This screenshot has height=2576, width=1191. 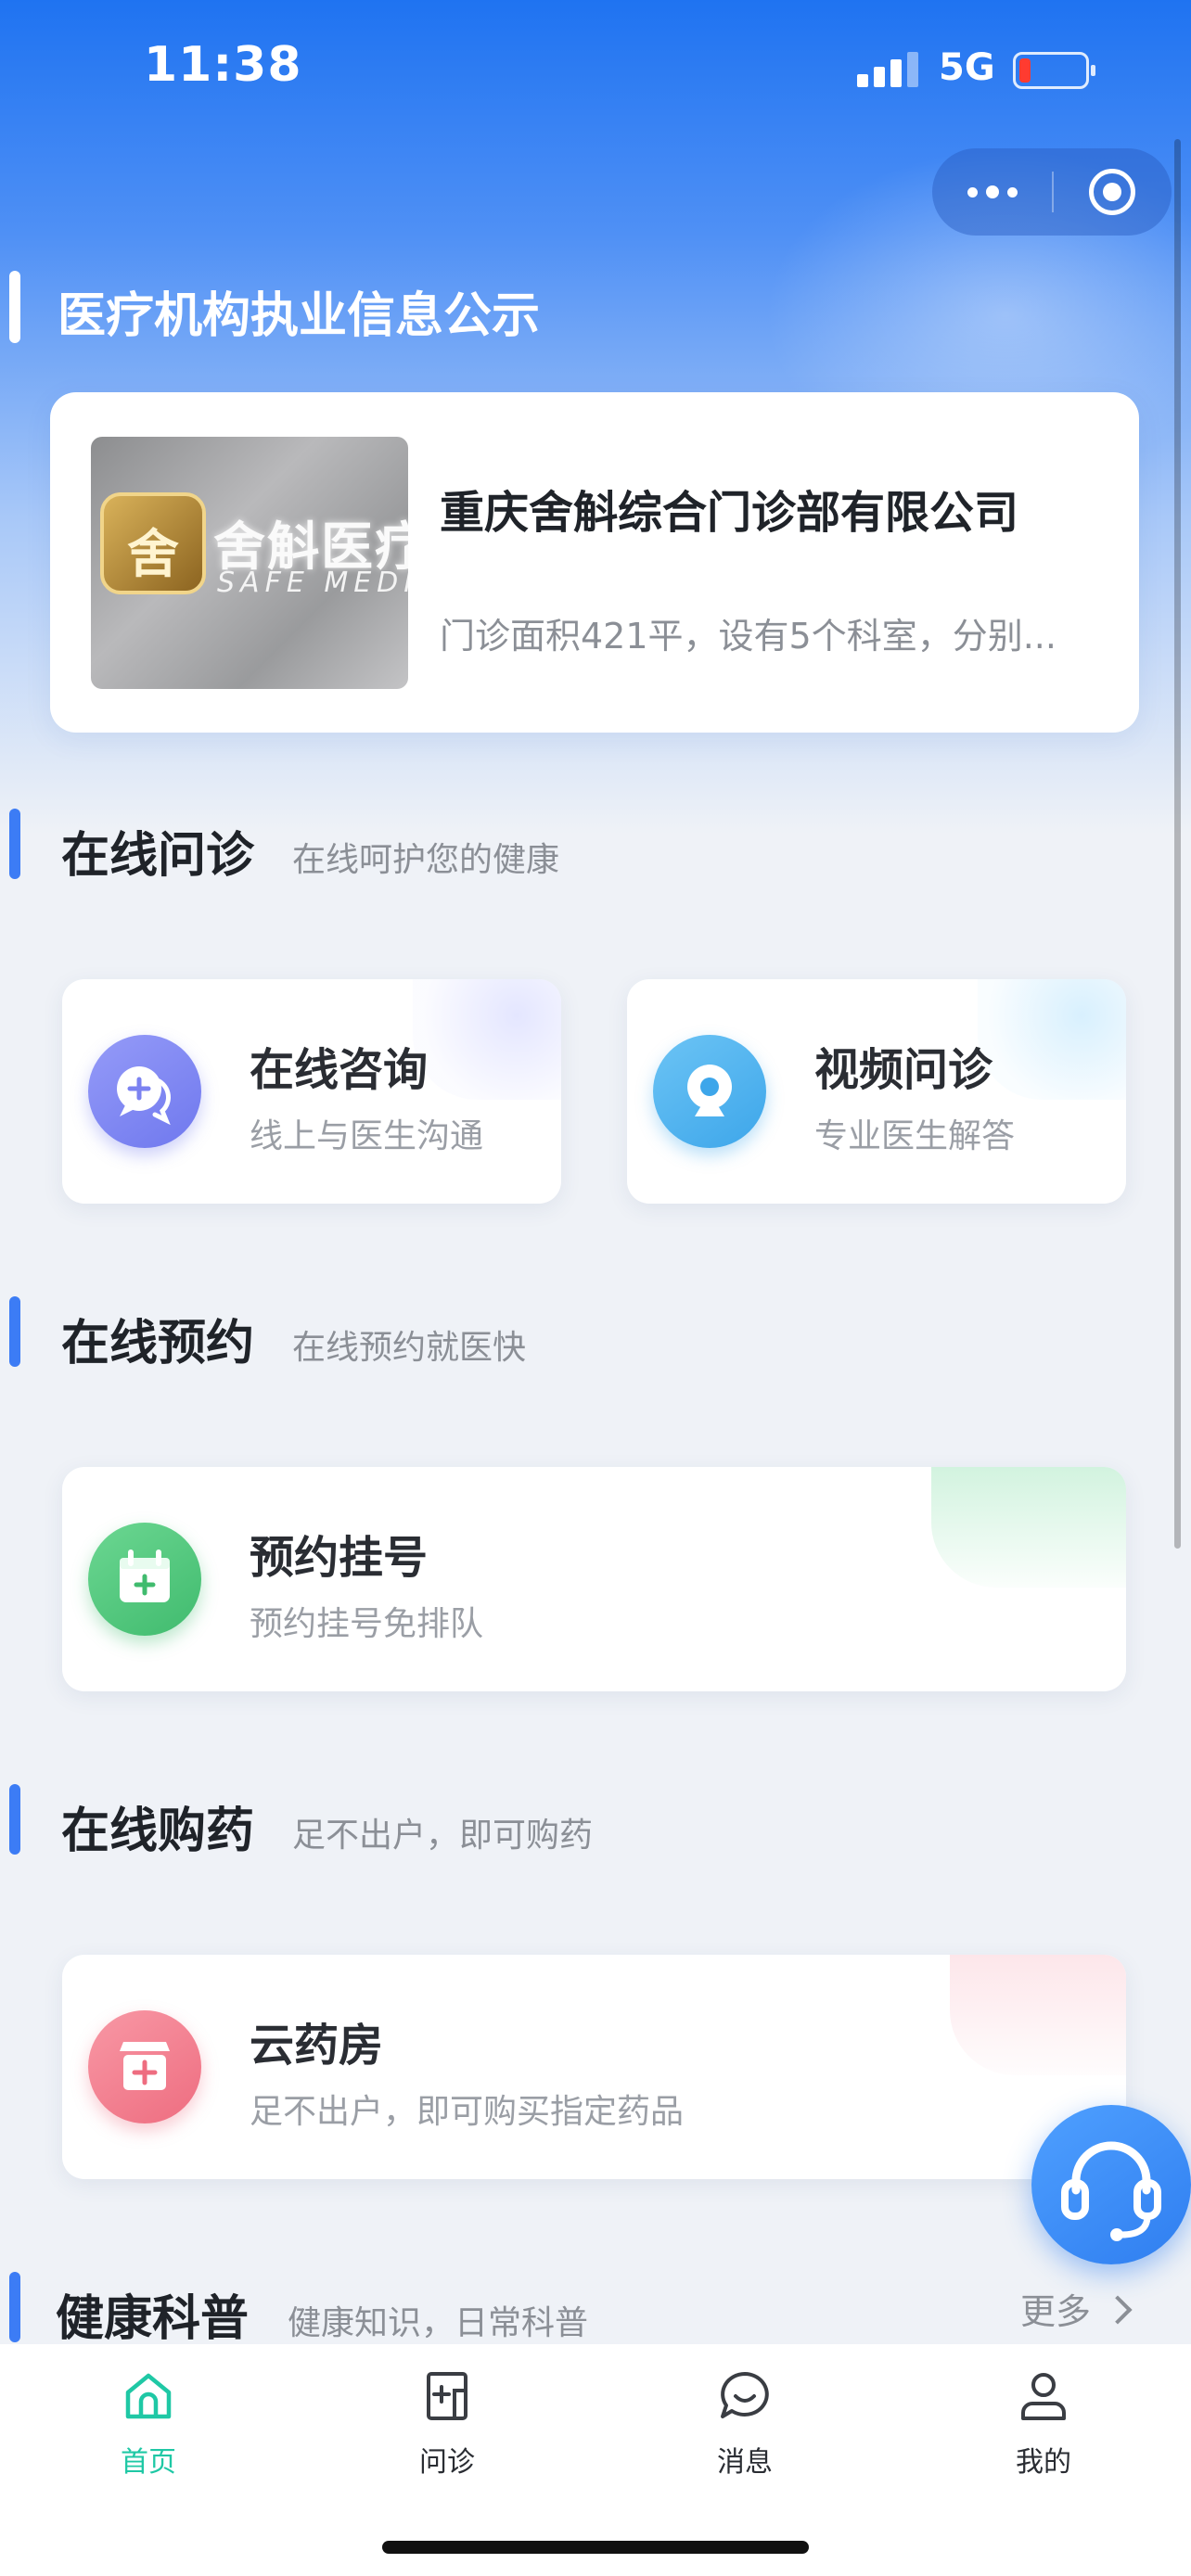 I want to click on tab-label: 我的, so click(x=1043, y=2462).